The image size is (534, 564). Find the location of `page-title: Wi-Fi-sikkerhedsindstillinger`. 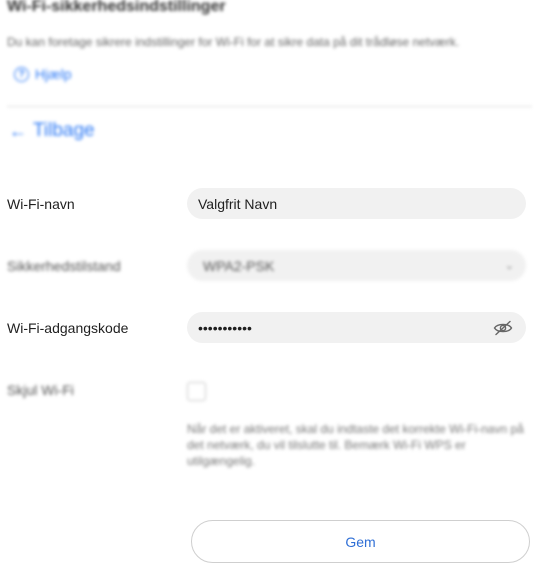

page-title: Wi-Fi-sikkerhedsindstillinger is located at coordinates (116, 7).